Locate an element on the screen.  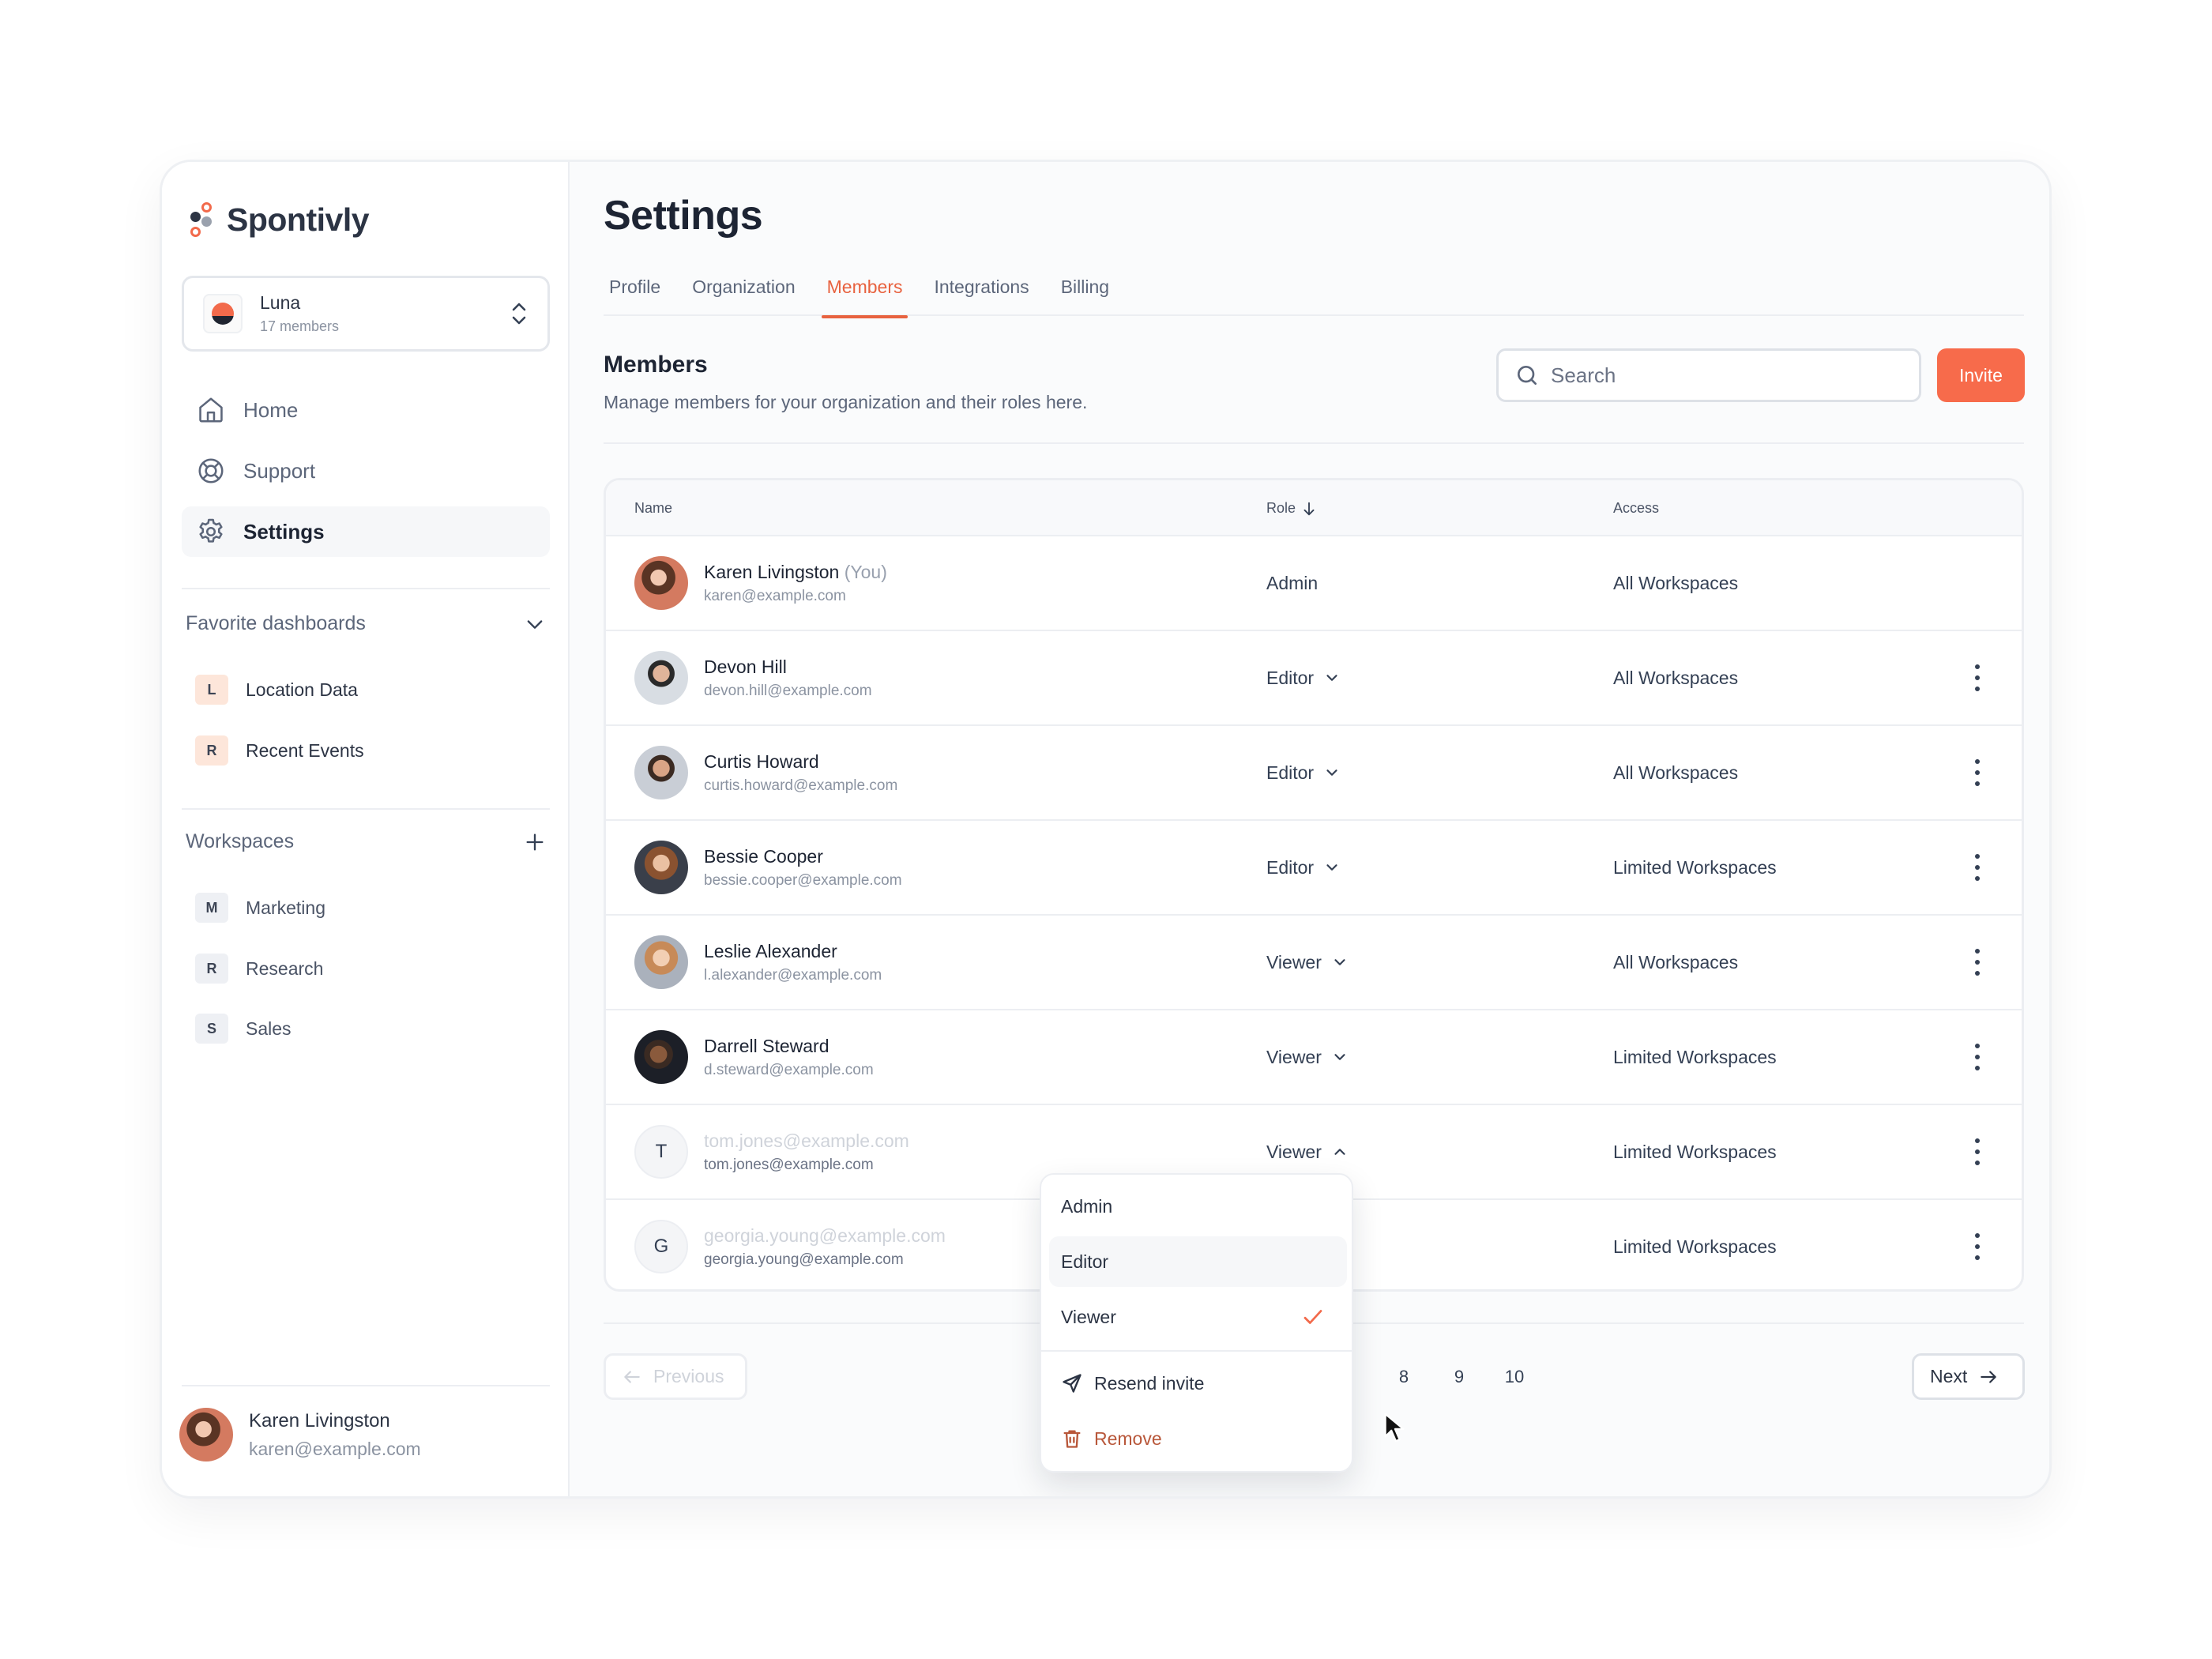
next-label: Next is located at coordinates (1949, 1376).